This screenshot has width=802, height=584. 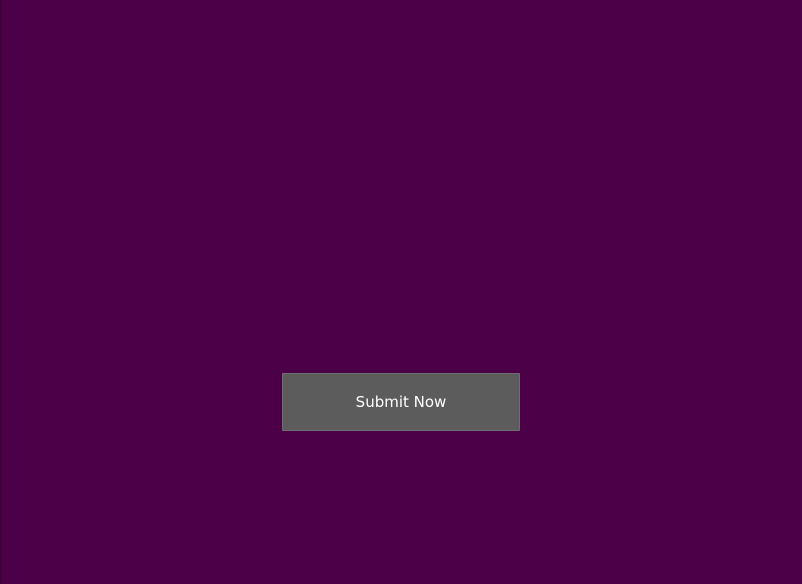 What do you see at coordinates (401, 402) in the screenshot?
I see `submit-button: Submit Now` at bounding box center [401, 402].